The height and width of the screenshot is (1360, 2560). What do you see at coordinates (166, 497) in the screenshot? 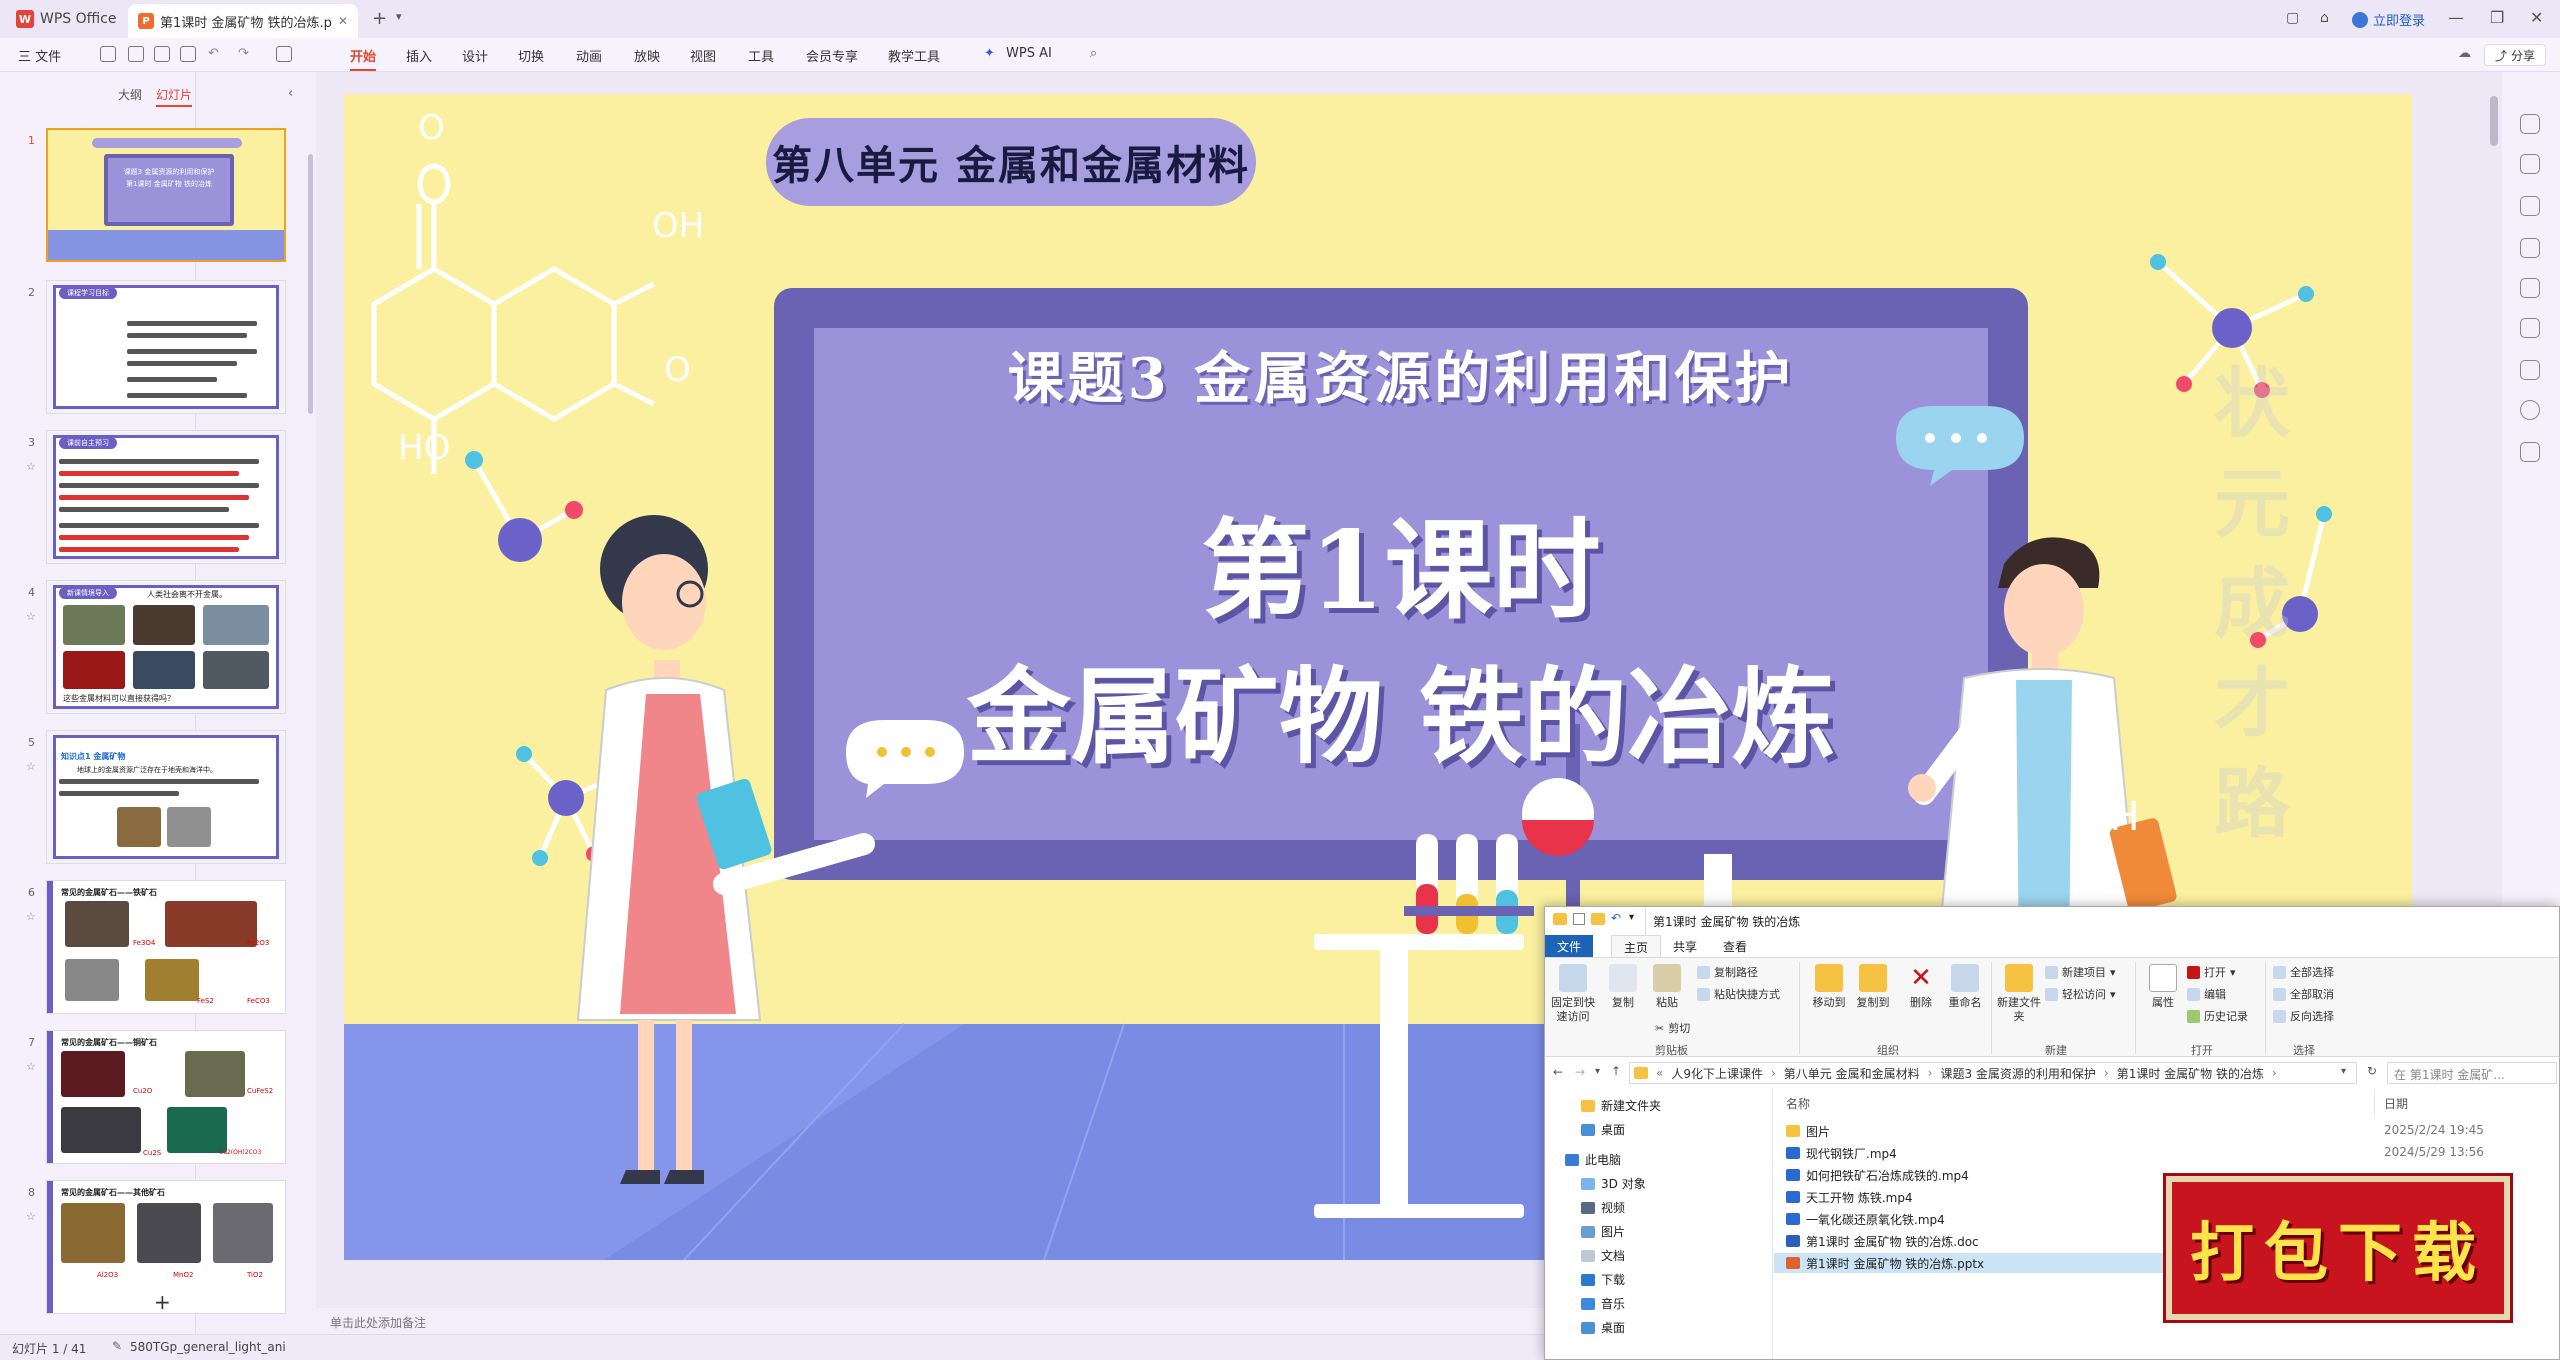
I see `slide-thumb-3: 课前自主预习` at bounding box center [166, 497].